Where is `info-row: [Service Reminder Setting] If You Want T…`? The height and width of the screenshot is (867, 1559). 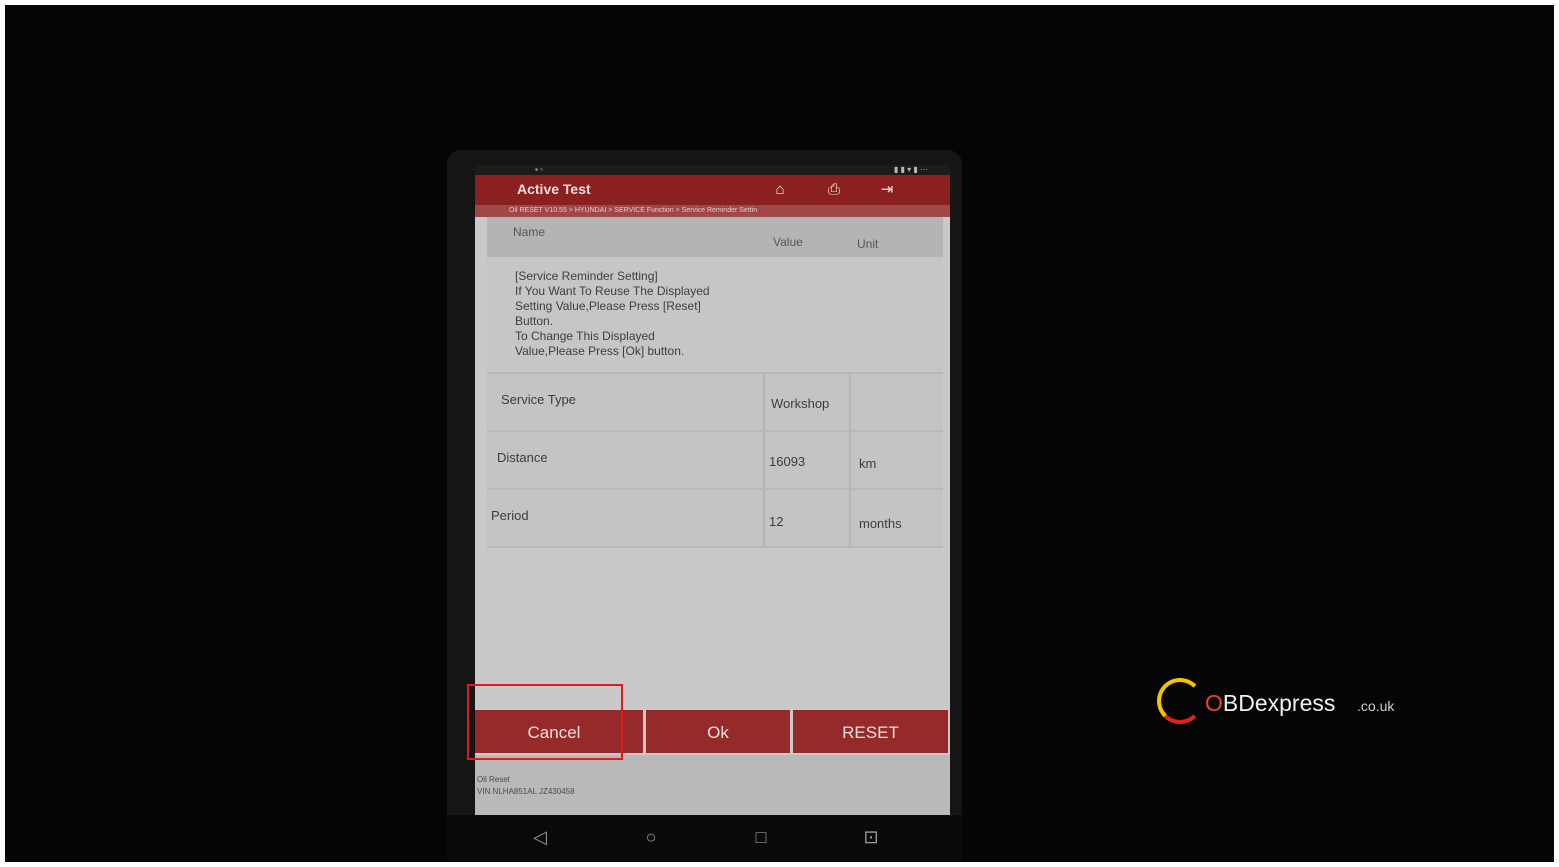
info-row: [Service Reminder Setting] If You Want T… is located at coordinates (715, 315).